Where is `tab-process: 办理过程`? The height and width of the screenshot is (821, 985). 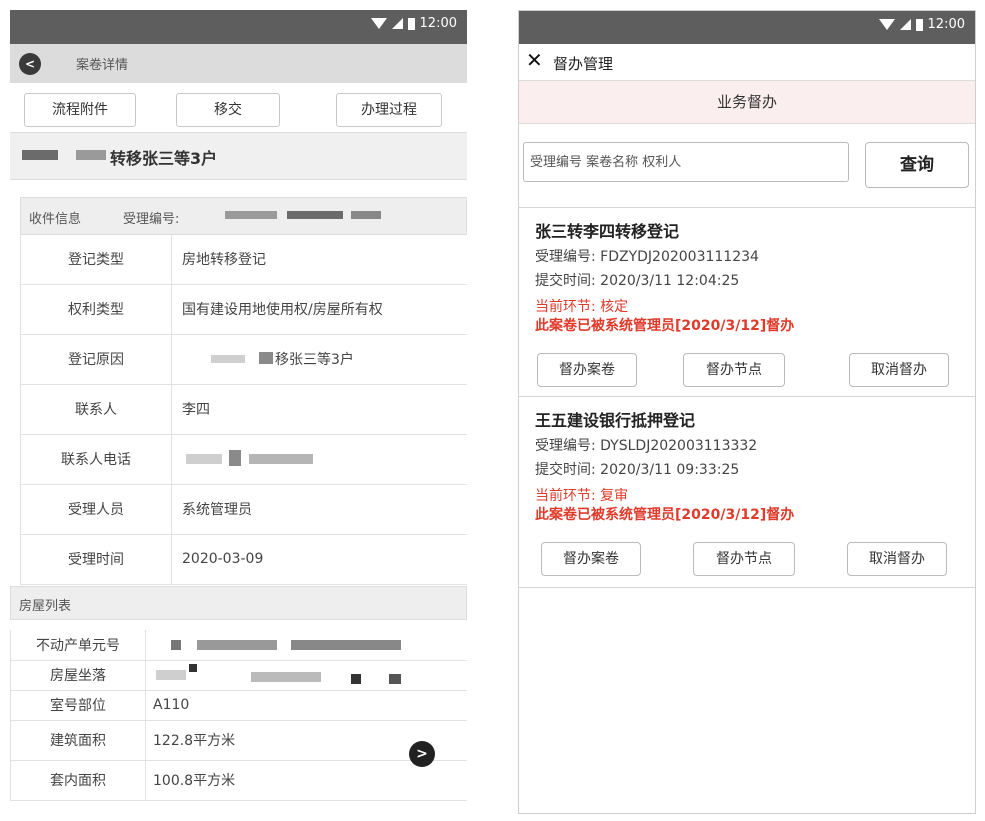
tab-process: 办理过程 is located at coordinates (389, 110).